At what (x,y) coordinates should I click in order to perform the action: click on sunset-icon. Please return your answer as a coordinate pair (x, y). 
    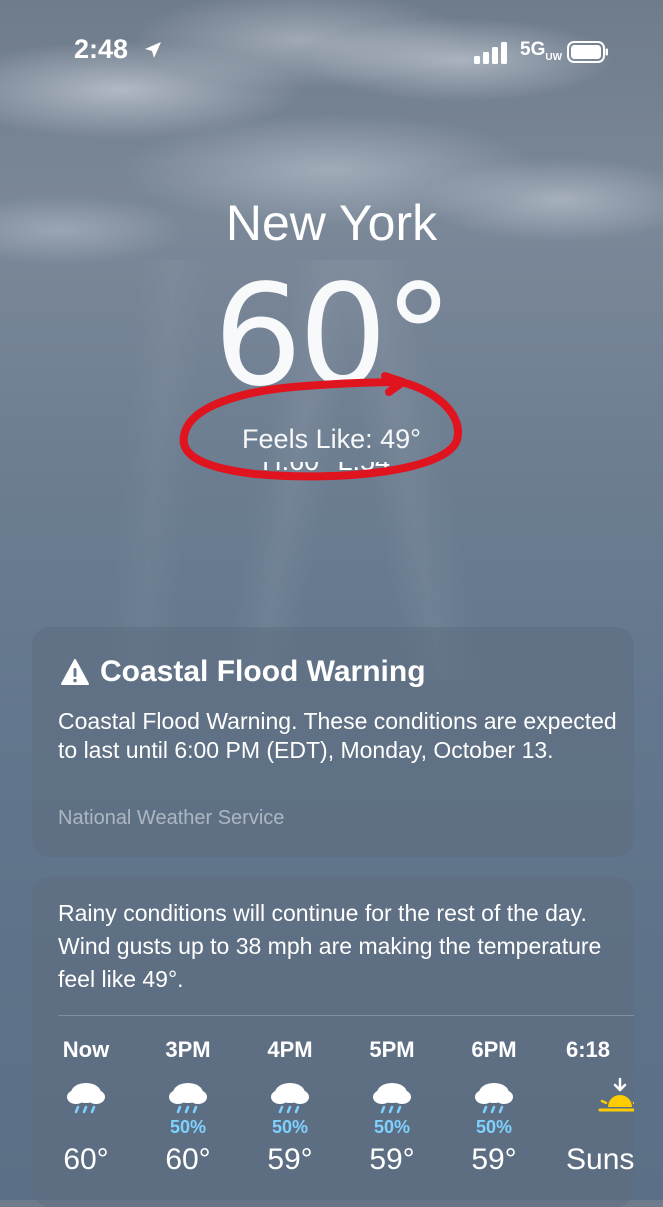
    Looking at the image, I should click on (616, 1094).